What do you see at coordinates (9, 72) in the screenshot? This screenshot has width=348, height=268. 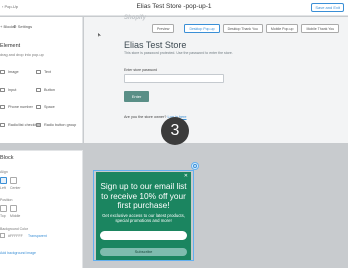 I see `element-image: Image` at bounding box center [9, 72].